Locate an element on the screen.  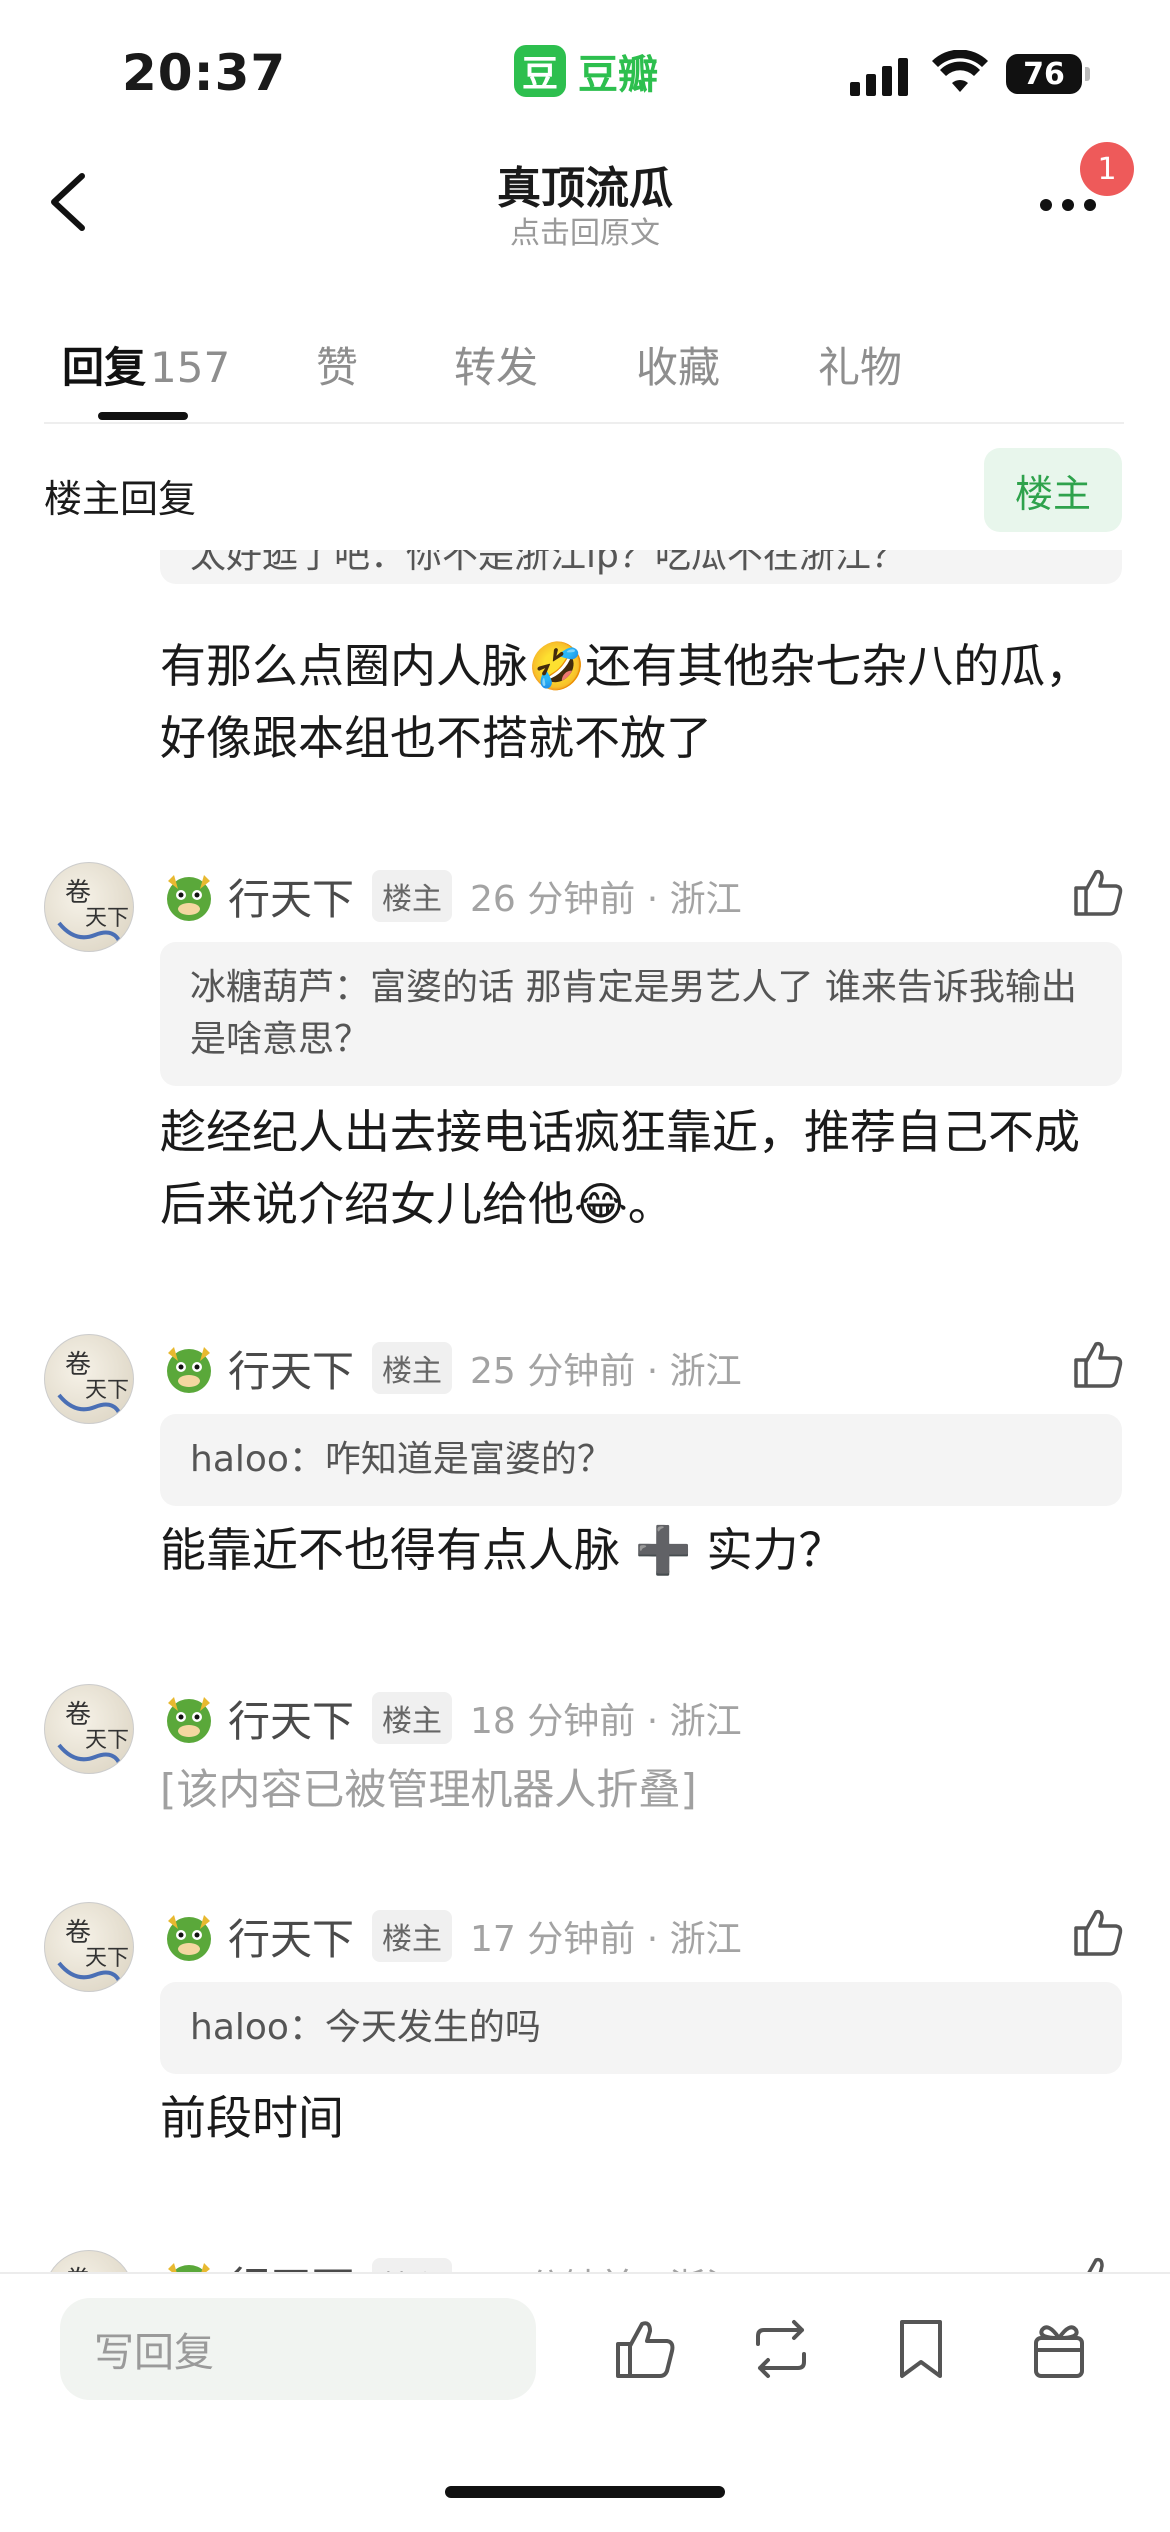
timestamp-location: 18 分钟前 · 浙江 is located at coordinates (606, 1721).